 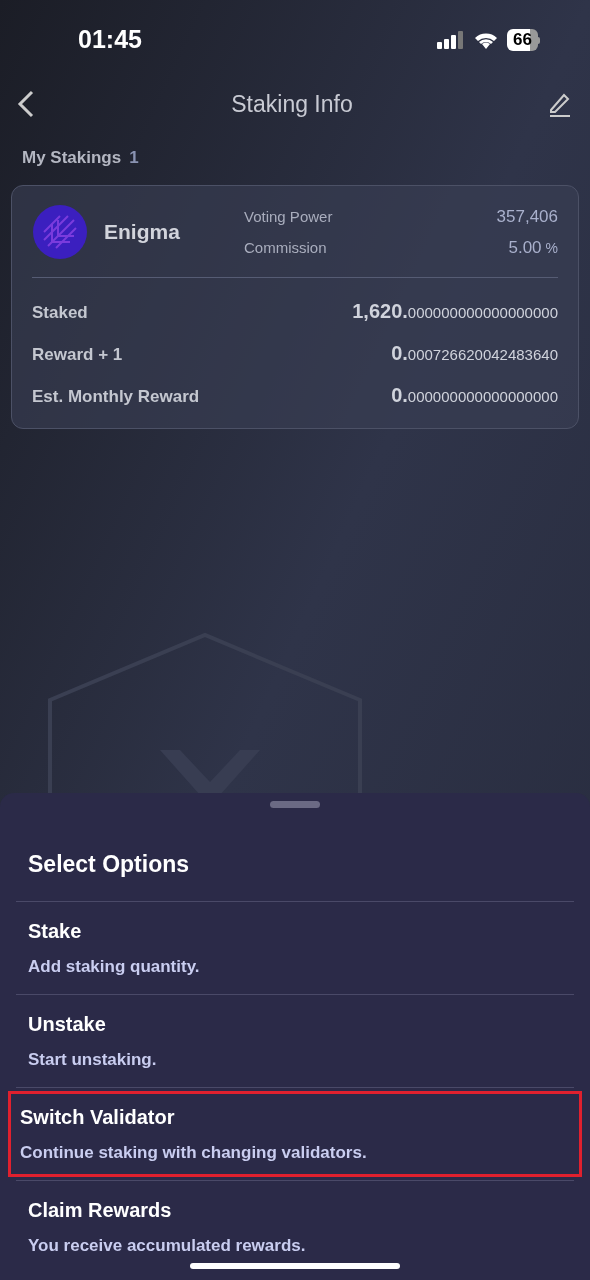 What do you see at coordinates (110, 40) in the screenshot?
I see `status-time: 01:45` at bounding box center [110, 40].